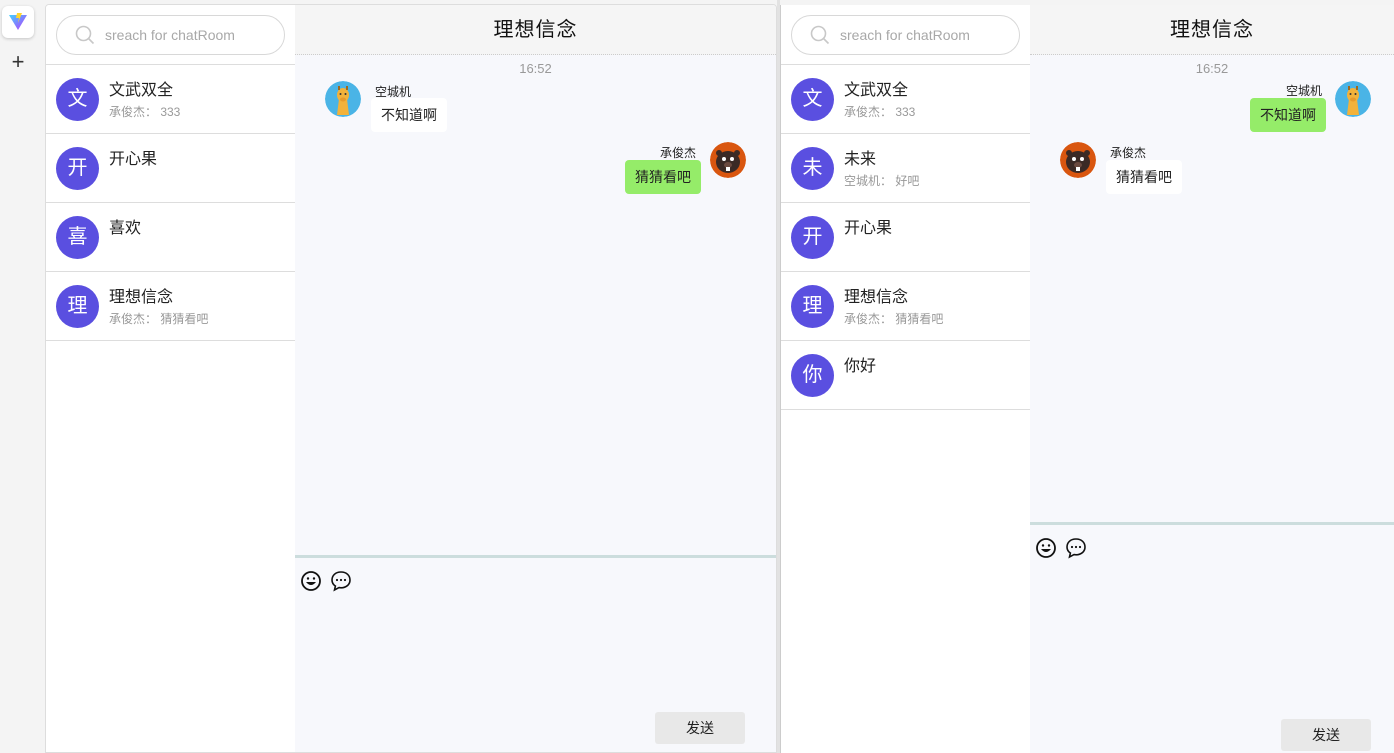 The width and height of the screenshot is (1394, 753). What do you see at coordinates (18, 376) in the screenshot?
I see `app-rail: +` at bounding box center [18, 376].